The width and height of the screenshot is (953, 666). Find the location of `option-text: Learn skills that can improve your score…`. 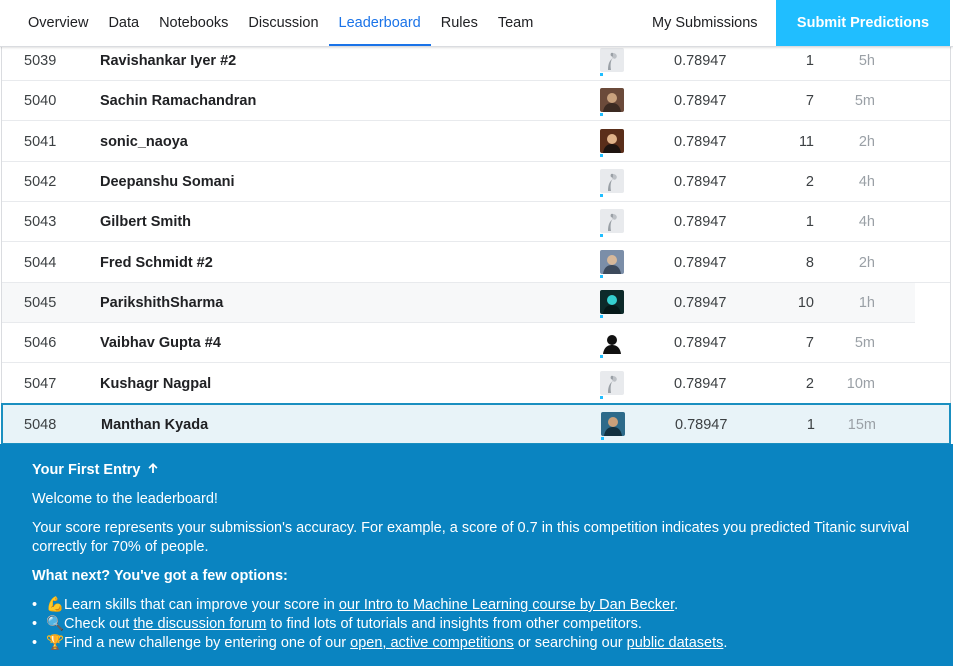

option-text: Learn skills that can improve your score… is located at coordinates (201, 605).